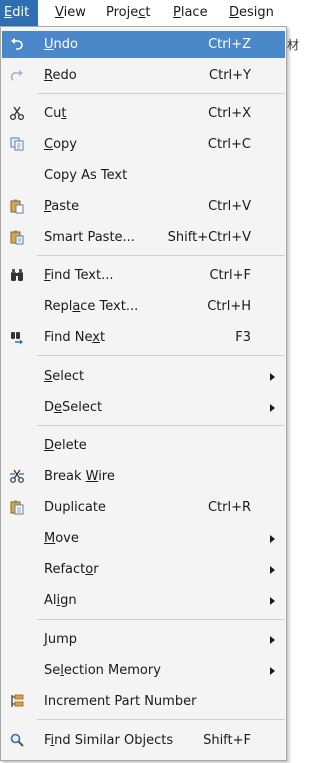 This screenshot has width=320, height=763. What do you see at coordinates (65, 445) in the screenshot?
I see `menu-item-label: Delete` at bounding box center [65, 445].